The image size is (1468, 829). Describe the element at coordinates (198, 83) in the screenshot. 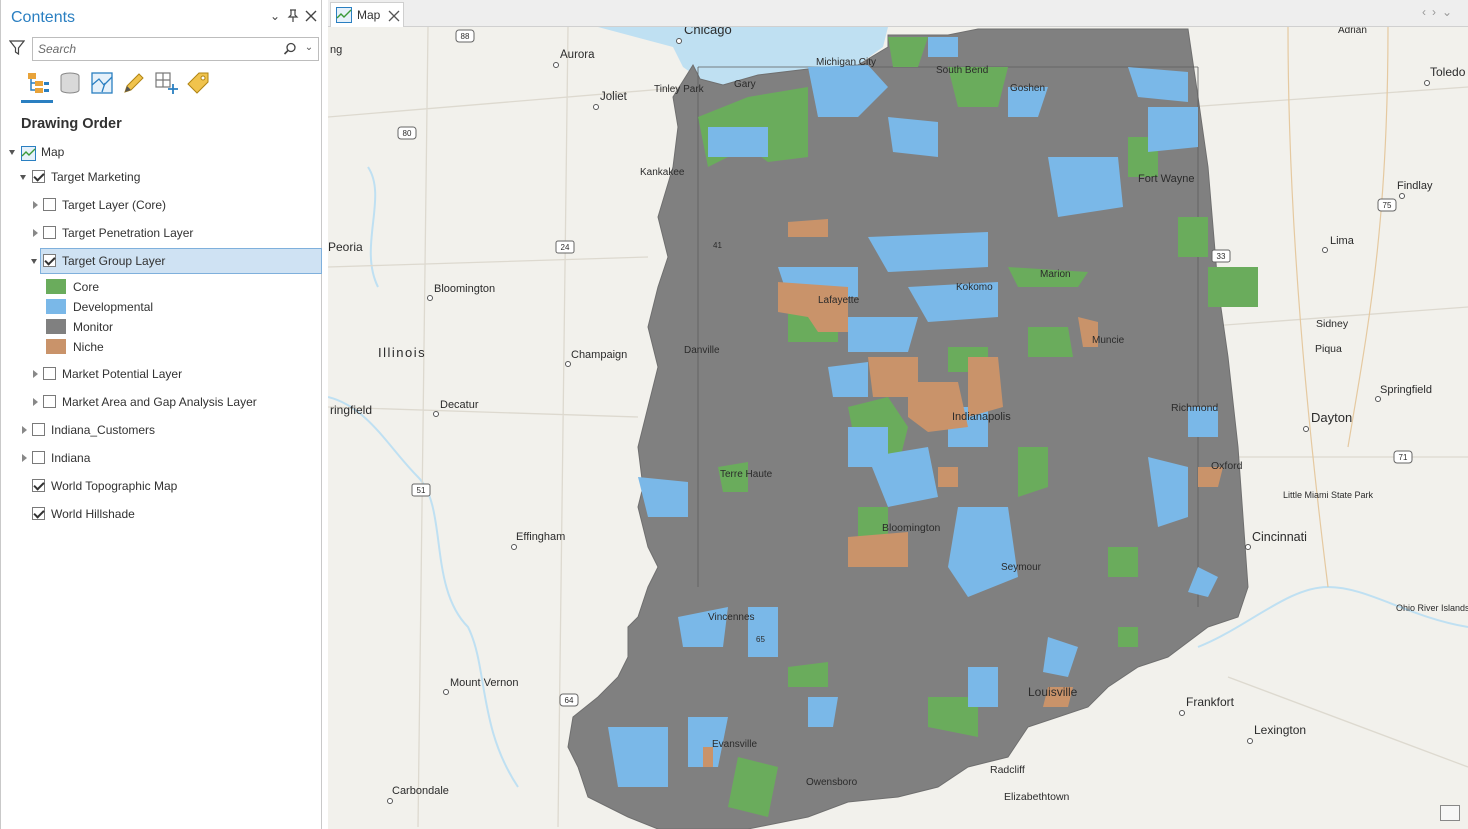

I see `list-by-labeling-icon` at that location.